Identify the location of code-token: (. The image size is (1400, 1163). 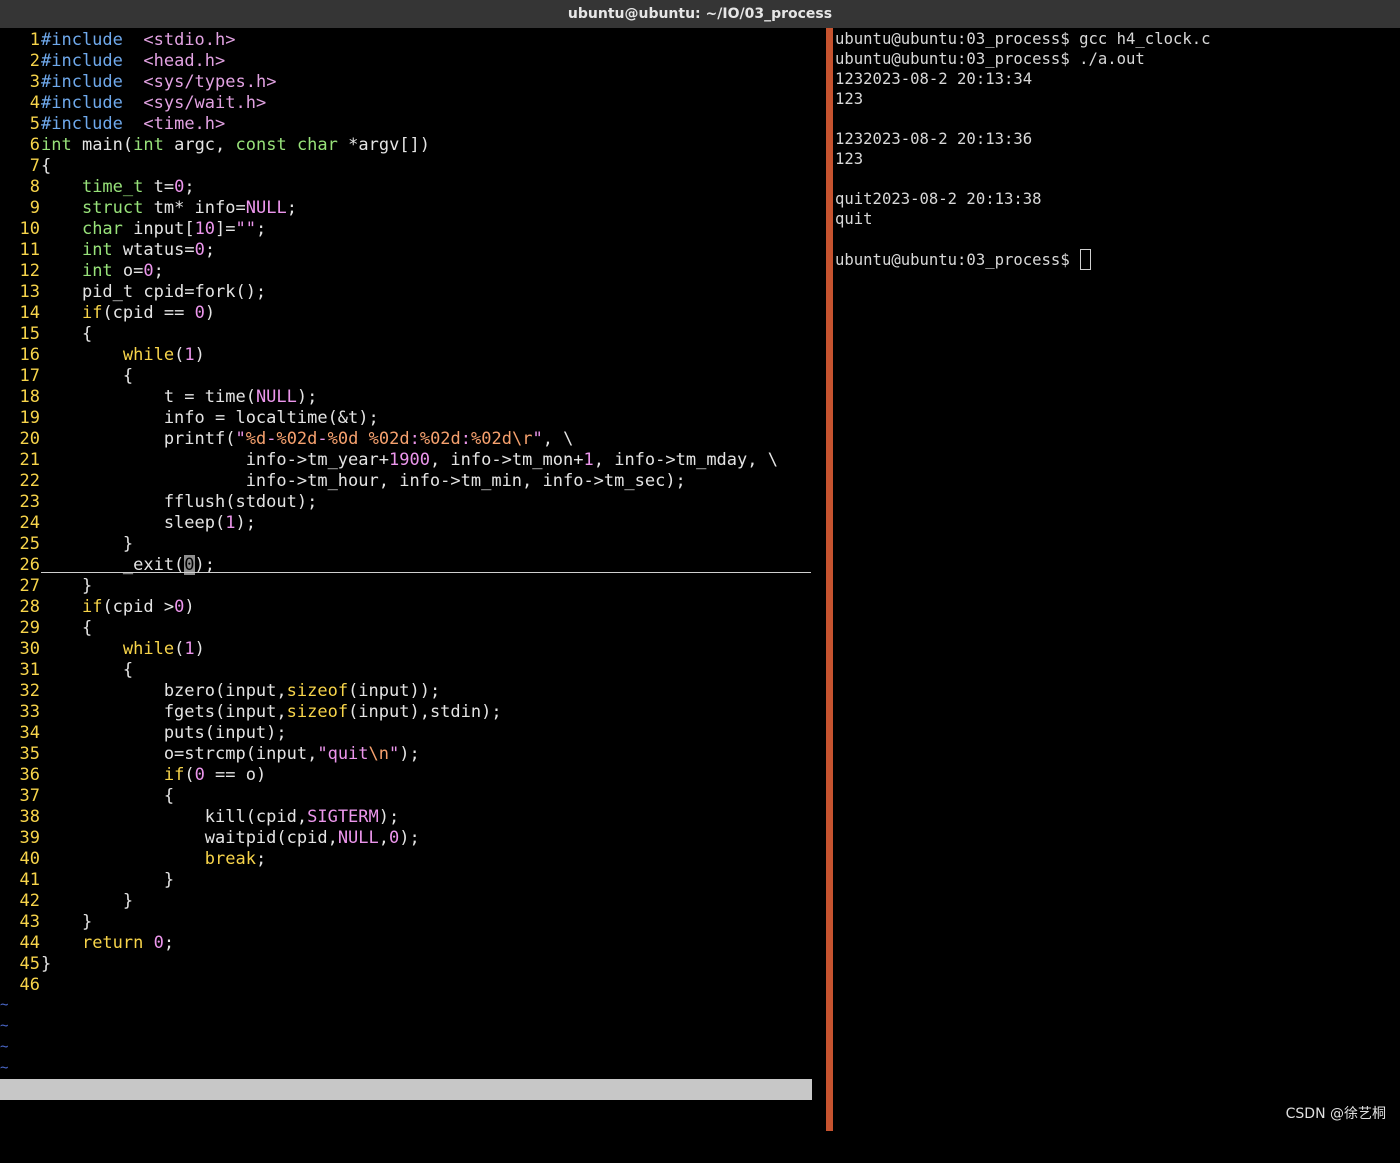
(179, 649).